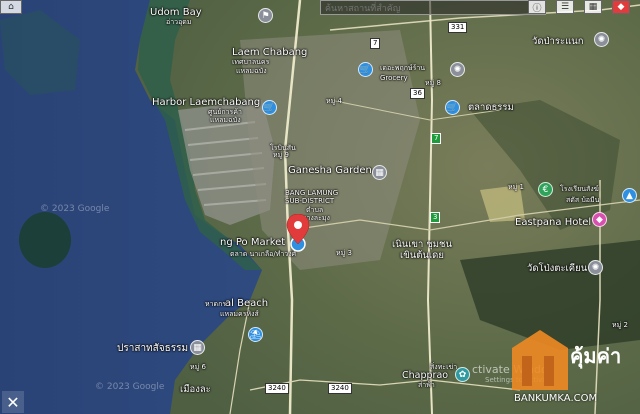  Describe the element at coordinates (225, 120) in the screenshot. I see `label-harbor-th2: แหลมฉบัง` at that location.